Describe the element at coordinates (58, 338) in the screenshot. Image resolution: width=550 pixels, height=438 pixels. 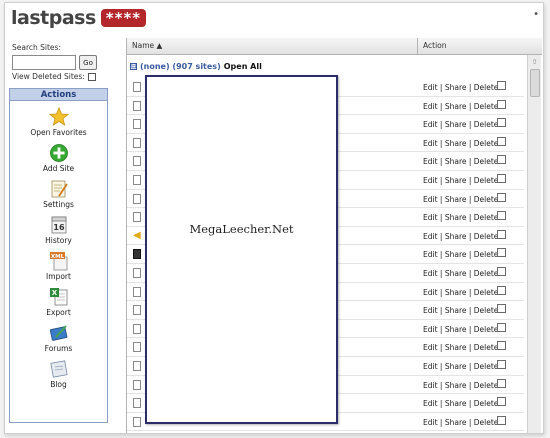
I see `forums-action: Forums` at that location.